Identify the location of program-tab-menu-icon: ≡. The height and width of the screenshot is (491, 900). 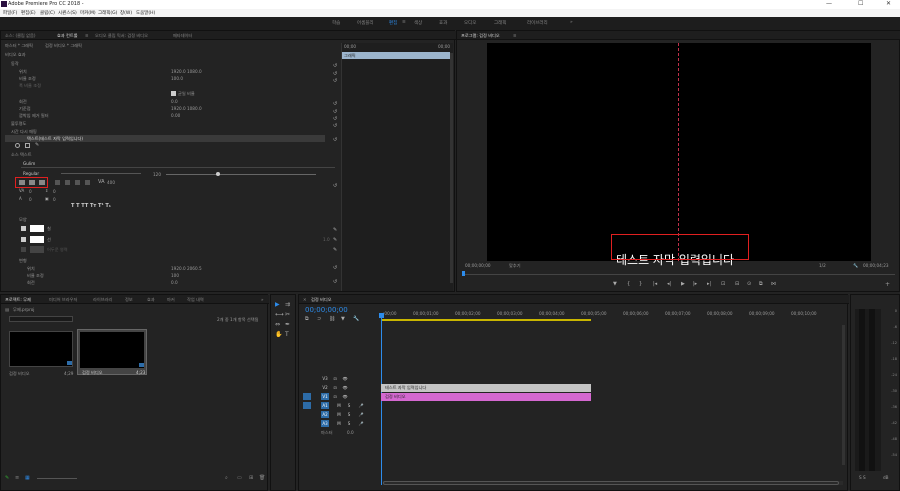
(515, 35).